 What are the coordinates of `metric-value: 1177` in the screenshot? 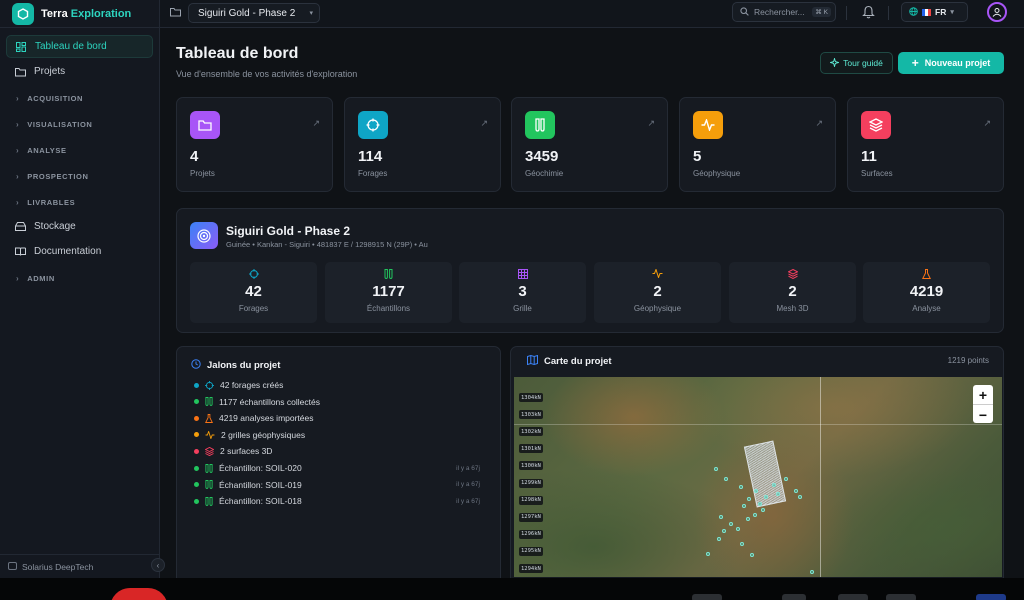 It's located at (388, 291).